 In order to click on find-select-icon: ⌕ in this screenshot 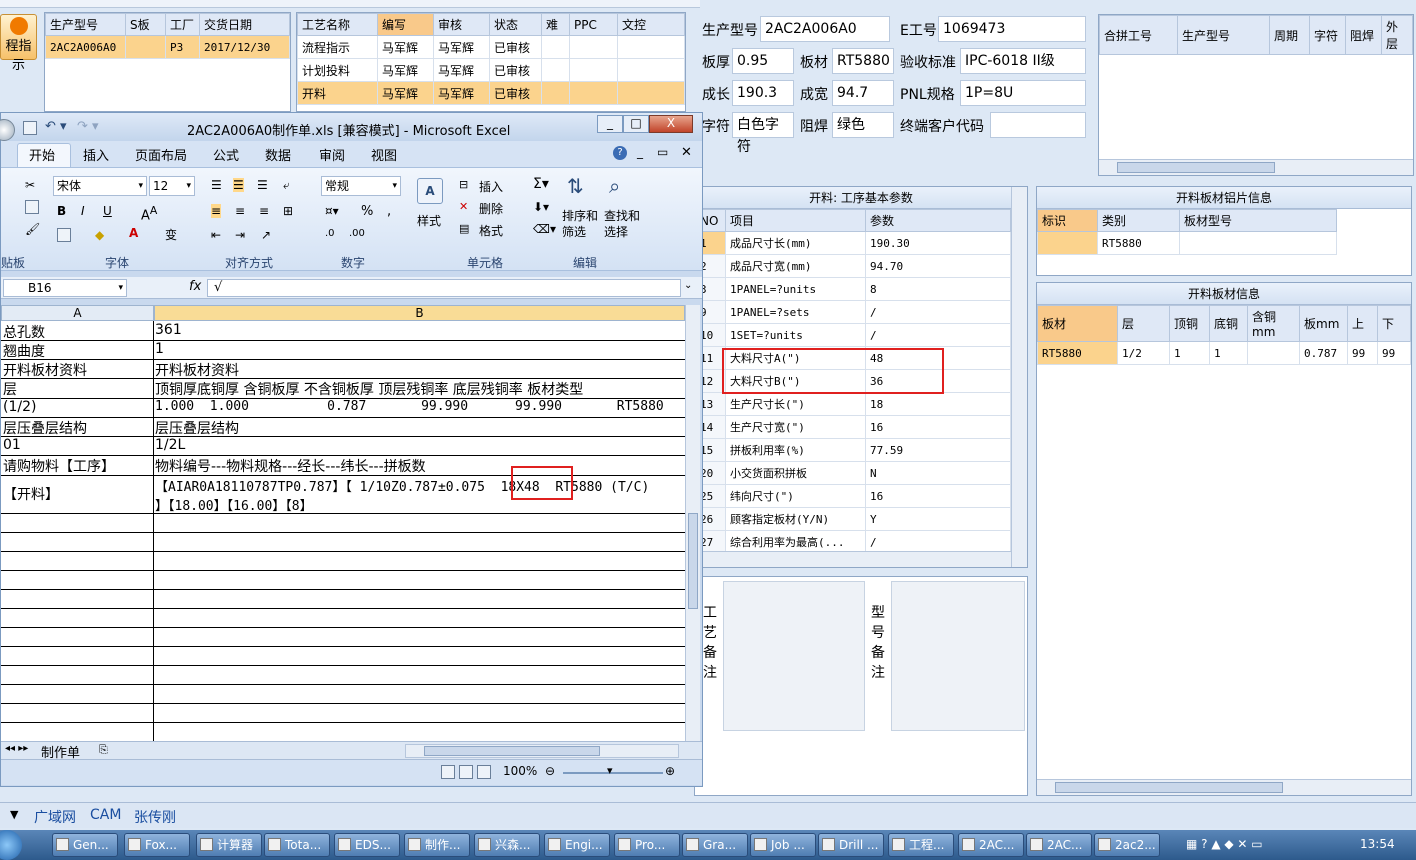, I will do `click(614, 186)`.